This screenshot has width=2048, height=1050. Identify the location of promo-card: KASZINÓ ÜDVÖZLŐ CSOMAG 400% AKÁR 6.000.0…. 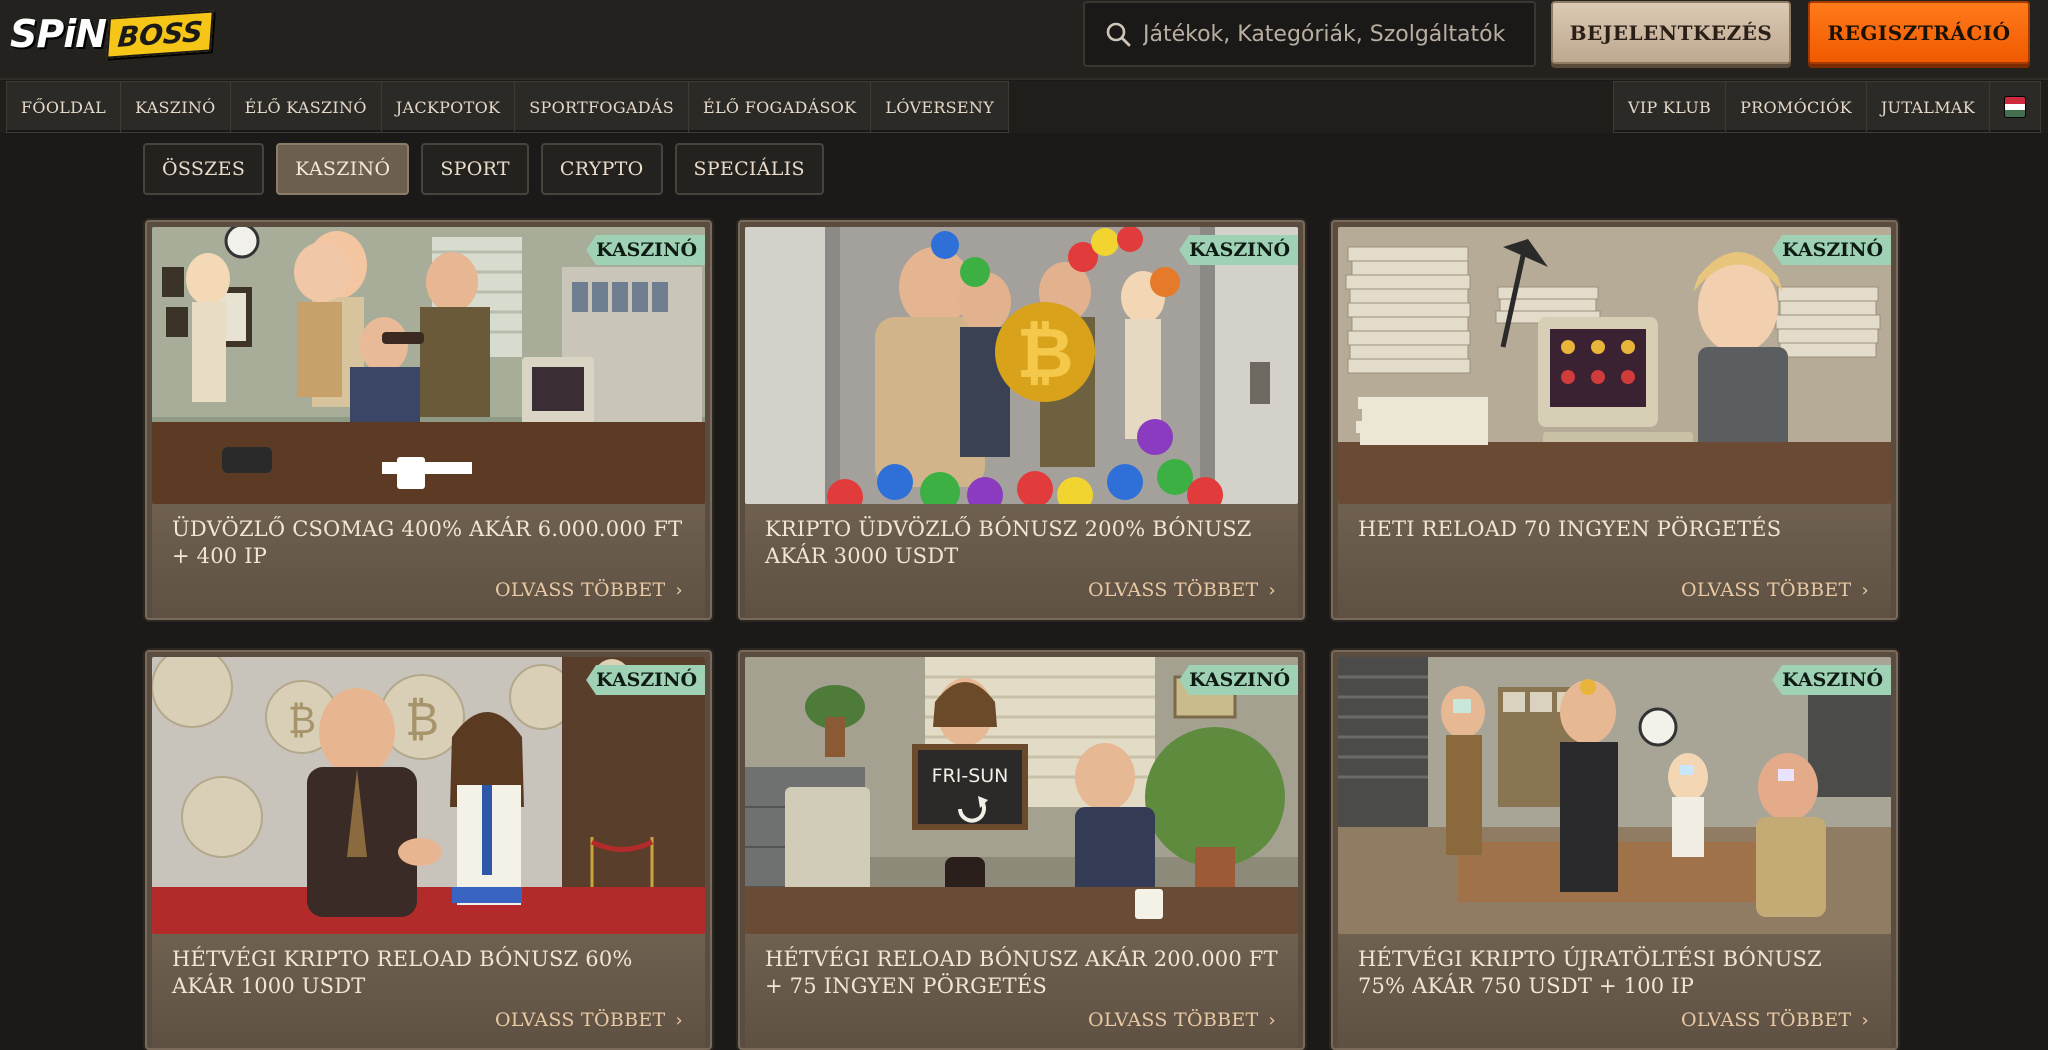
(428, 420).